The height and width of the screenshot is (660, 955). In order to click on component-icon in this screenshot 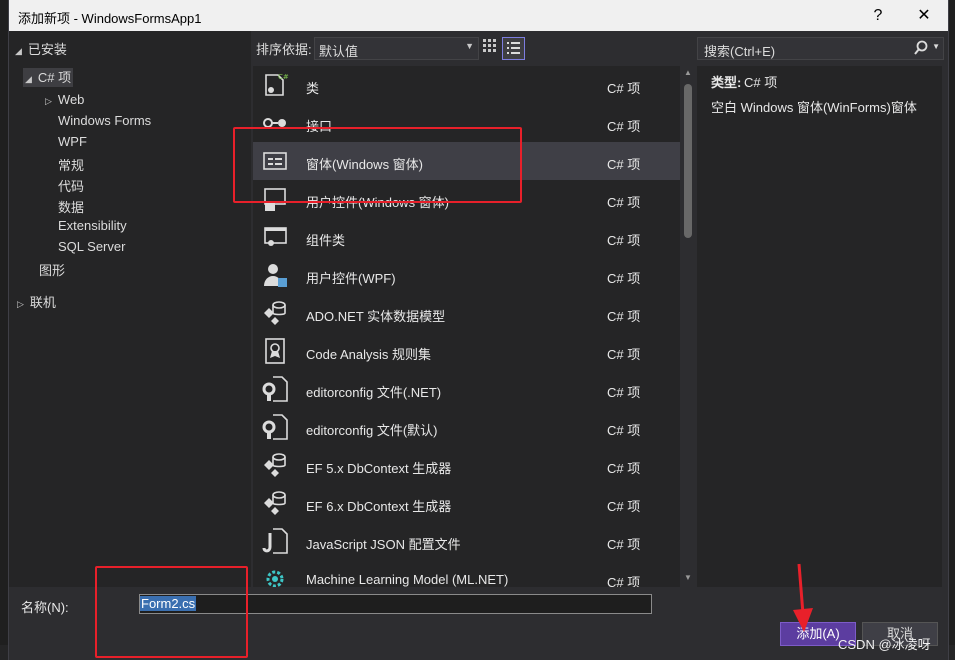, I will do `click(275, 236)`.